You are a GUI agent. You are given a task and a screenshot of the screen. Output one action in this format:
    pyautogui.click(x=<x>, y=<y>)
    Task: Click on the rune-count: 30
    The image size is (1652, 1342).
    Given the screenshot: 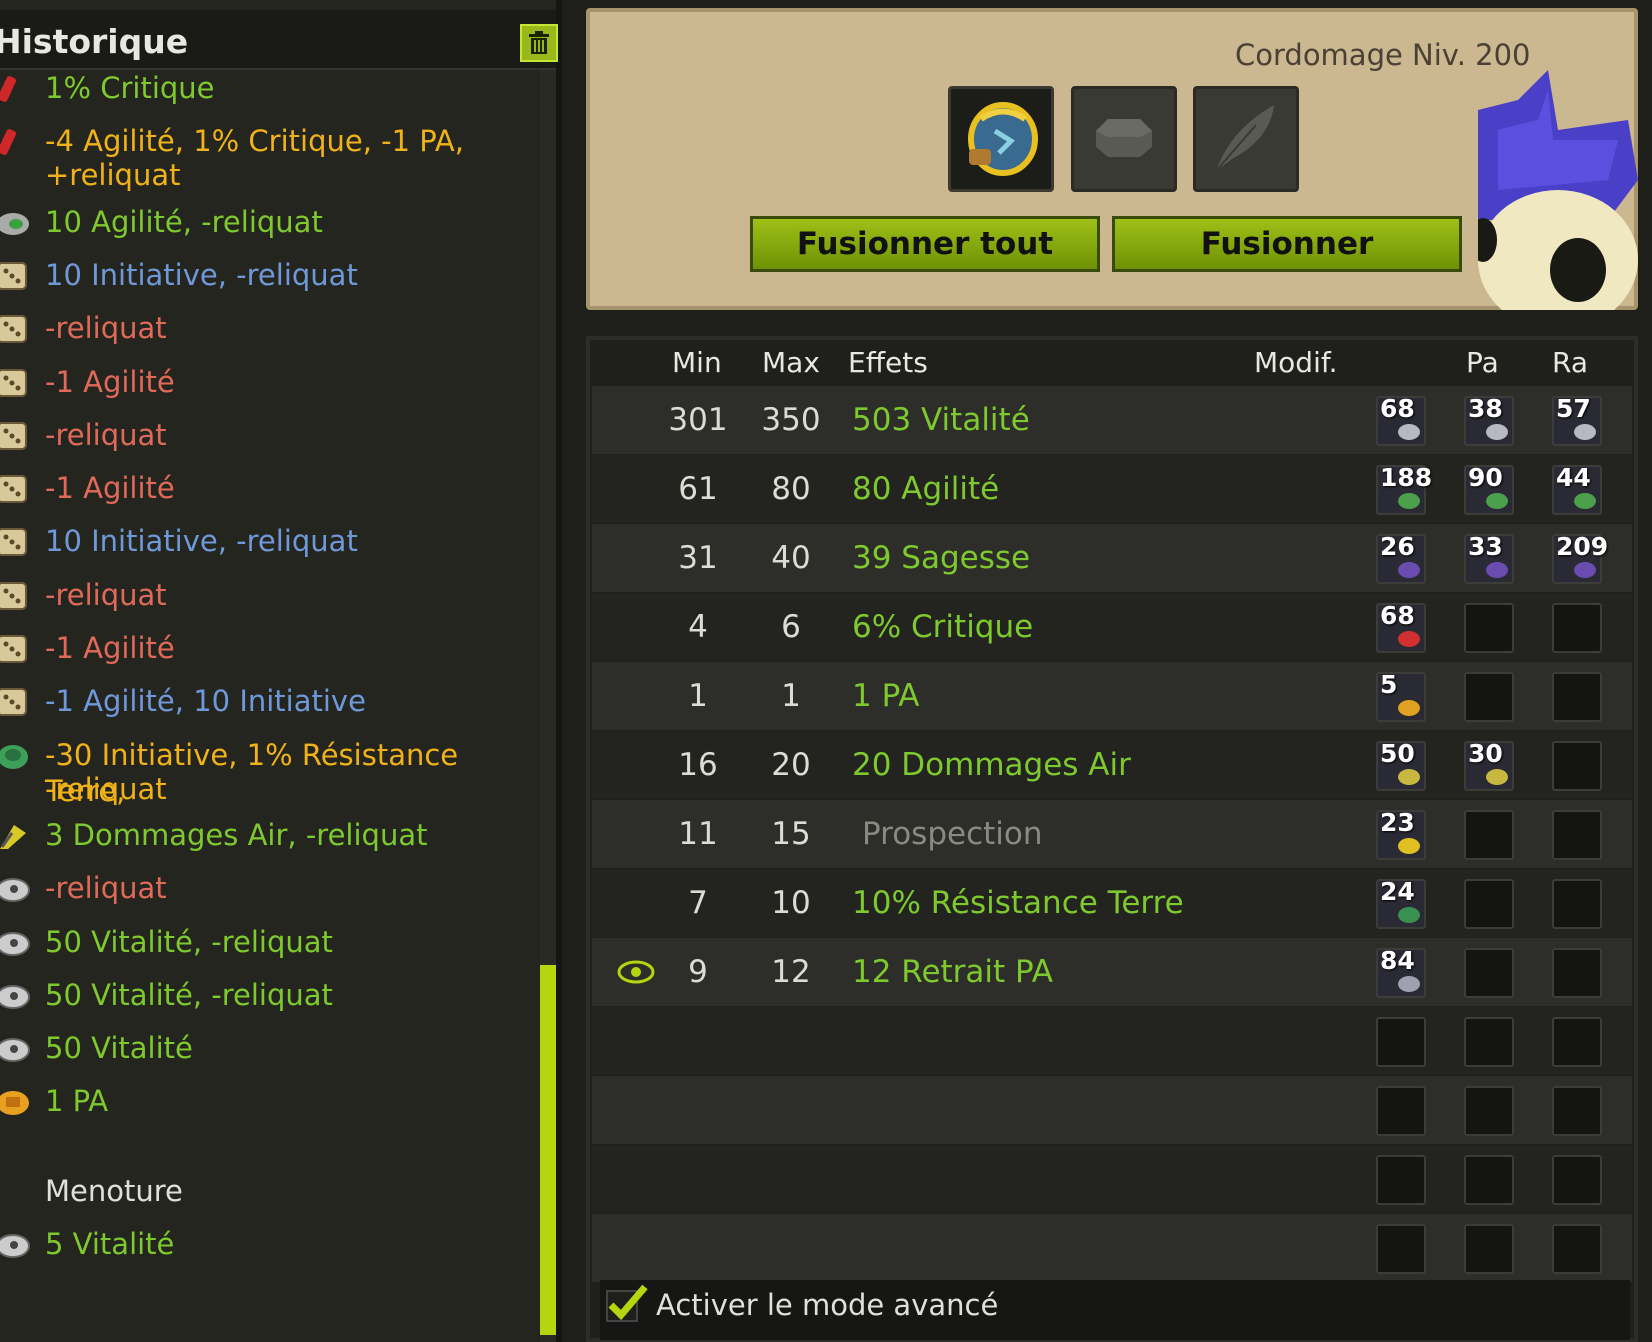 What is the action you would take?
    pyautogui.click(x=1485, y=753)
    